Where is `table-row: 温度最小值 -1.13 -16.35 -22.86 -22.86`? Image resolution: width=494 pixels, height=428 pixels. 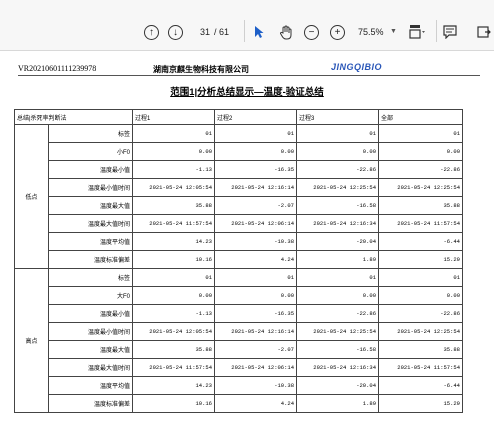 table-row: 温度最小值 -1.13 -16.35 -22.86 -22.86 is located at coordinates (239, 169).